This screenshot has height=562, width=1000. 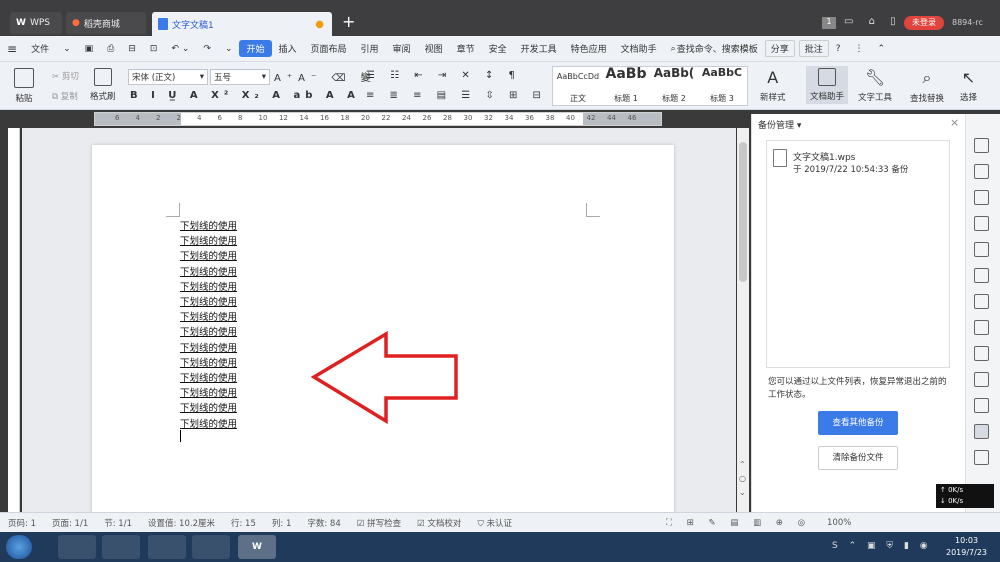 I want to click on text-tools-button: 🔧︎ 文字工具, so click(x=875, y=85).